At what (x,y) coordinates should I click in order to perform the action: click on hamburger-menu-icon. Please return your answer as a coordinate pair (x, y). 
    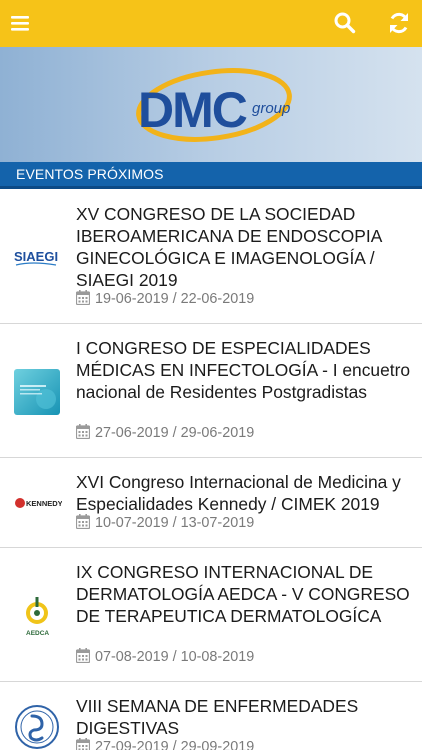
    Looking at the image, I should click on (20, 23).